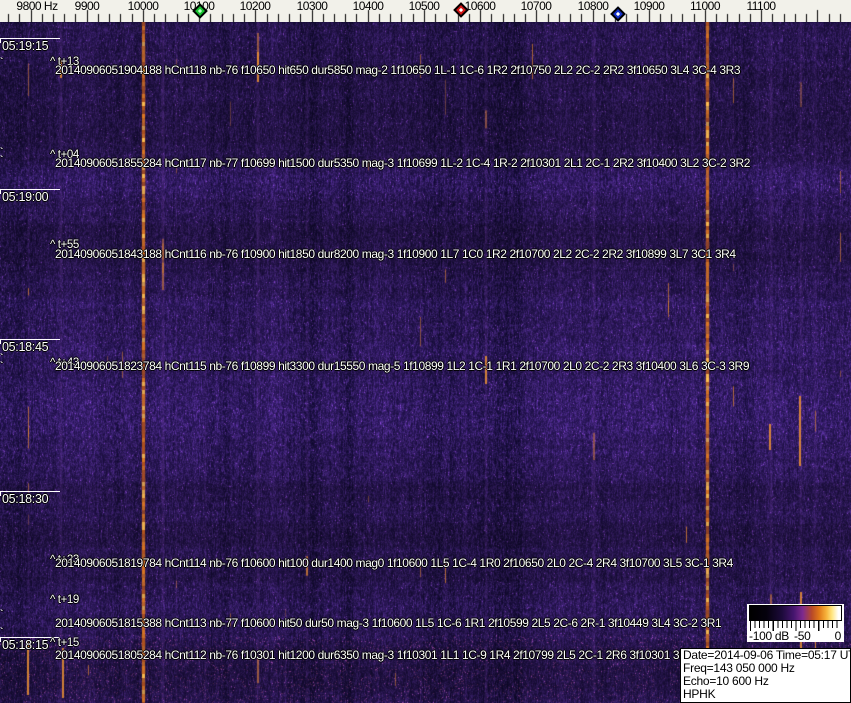 Image resolution: width=851 pixels, height=703 pixels. What do you see at coordinates (37, 6) in the screenshot?
I see `freq-tick-label: 9800 Hz` at bounding box center [37, 6].